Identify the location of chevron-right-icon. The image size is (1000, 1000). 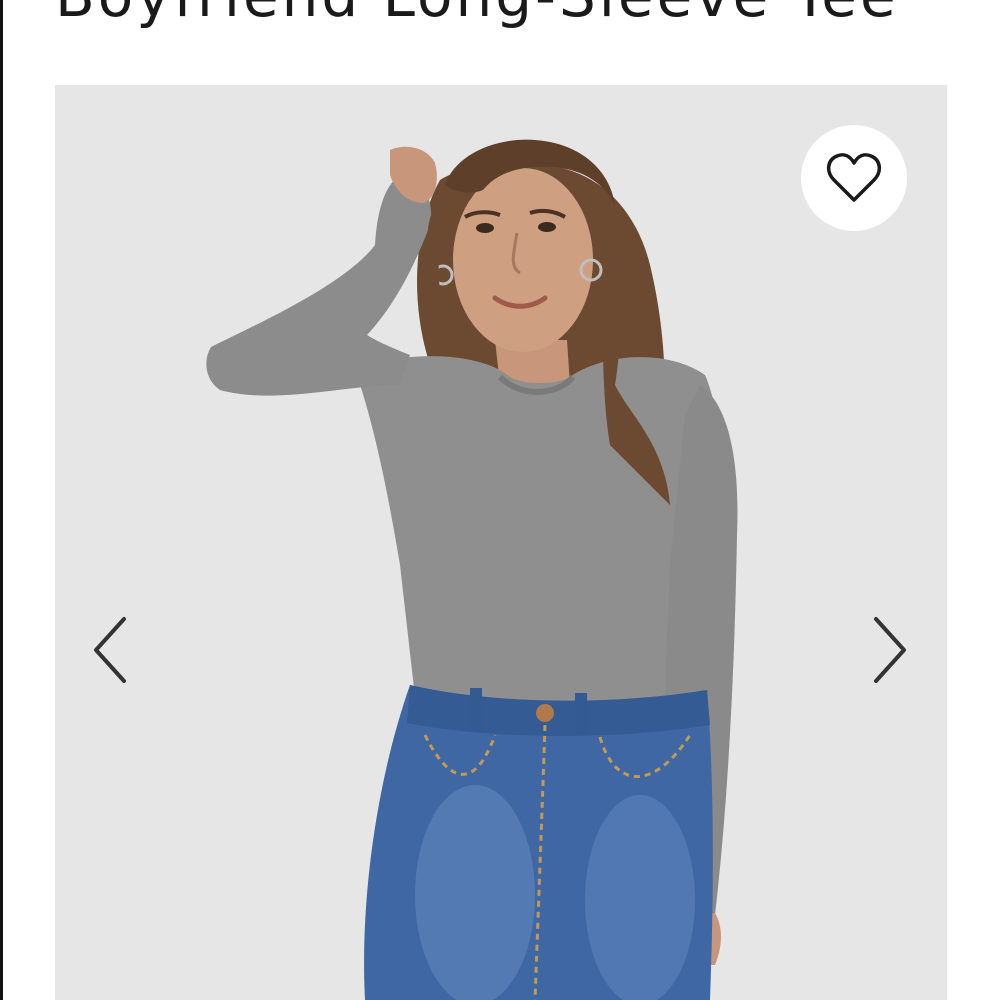
(890, 650).